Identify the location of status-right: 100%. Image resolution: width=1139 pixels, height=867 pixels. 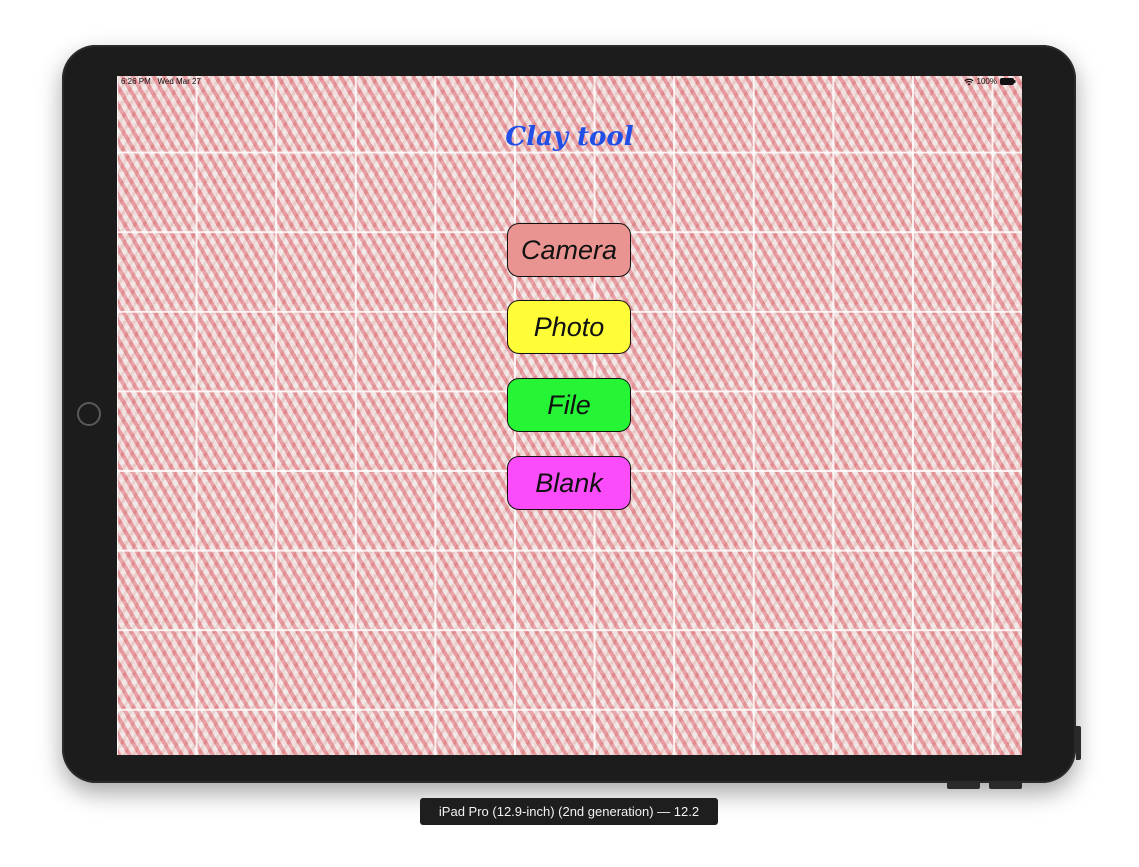
(989, 81).